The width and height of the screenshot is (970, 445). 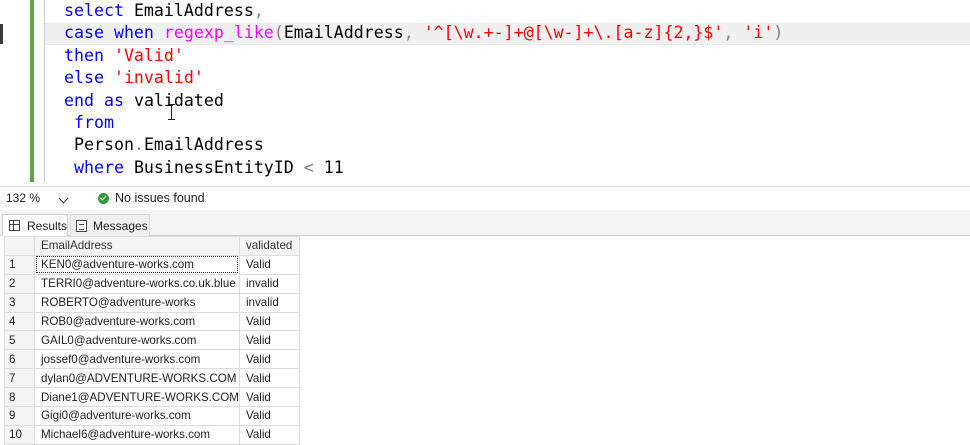 I want to click on row-number: 6, so click(x=19, y=359).